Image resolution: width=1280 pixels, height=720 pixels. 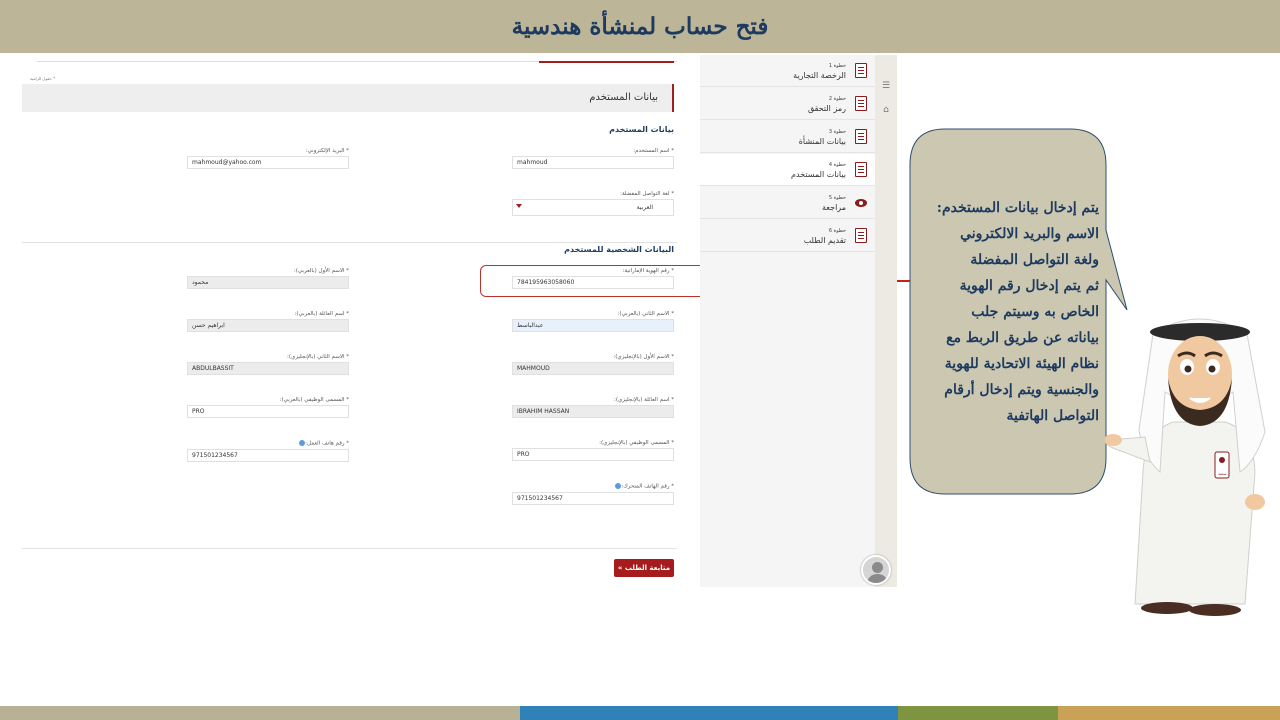 I want to click on callout-line: ثم يتم إدخال رقم الهوية, so click(x=1029, y=286).